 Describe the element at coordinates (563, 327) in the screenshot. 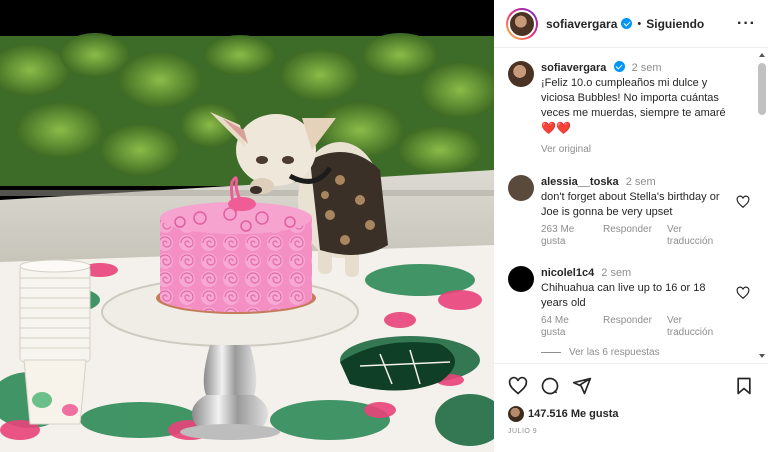

I see `comment-likes-count: 64 Me gusta` at that location.